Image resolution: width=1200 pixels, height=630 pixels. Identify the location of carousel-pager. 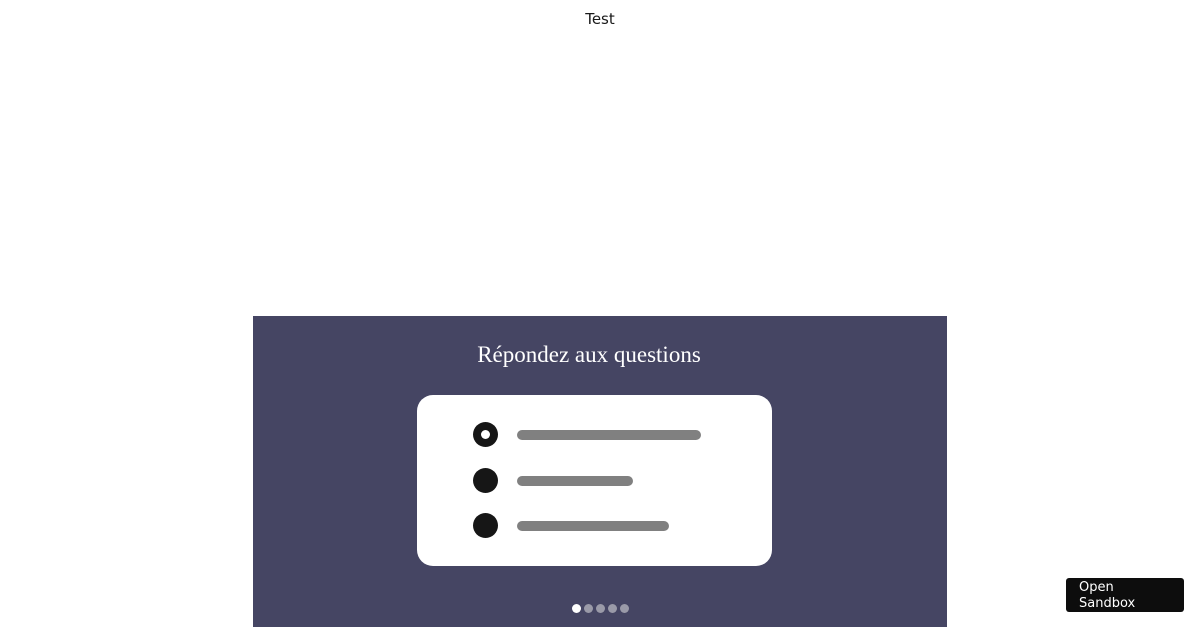
(600, 608).